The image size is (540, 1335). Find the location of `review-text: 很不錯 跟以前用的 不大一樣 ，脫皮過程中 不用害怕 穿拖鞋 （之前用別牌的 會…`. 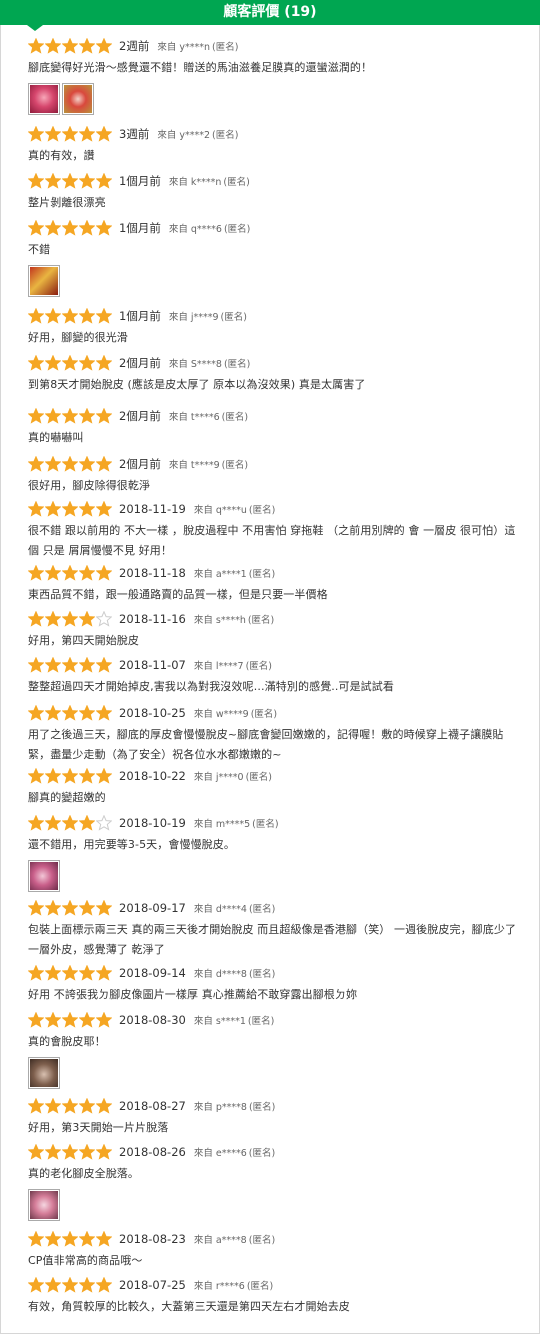

review-text: 很不錯 跟以前用的 不大一樣 ，脫皮過程中 不用害怕 穿拖鞋 （之前用別牌的 會… is located at coordinates (272, 540).